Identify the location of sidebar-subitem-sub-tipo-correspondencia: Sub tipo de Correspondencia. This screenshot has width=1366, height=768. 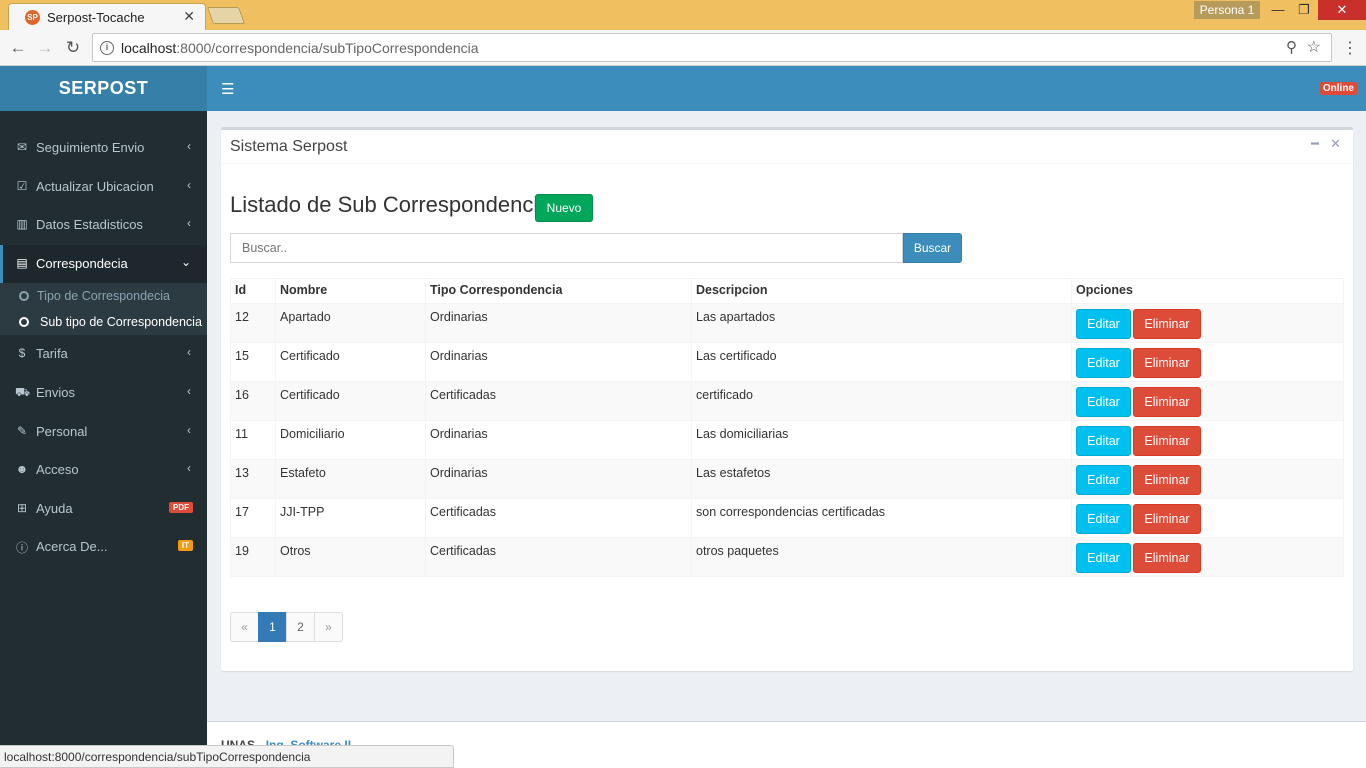
(103, 322).